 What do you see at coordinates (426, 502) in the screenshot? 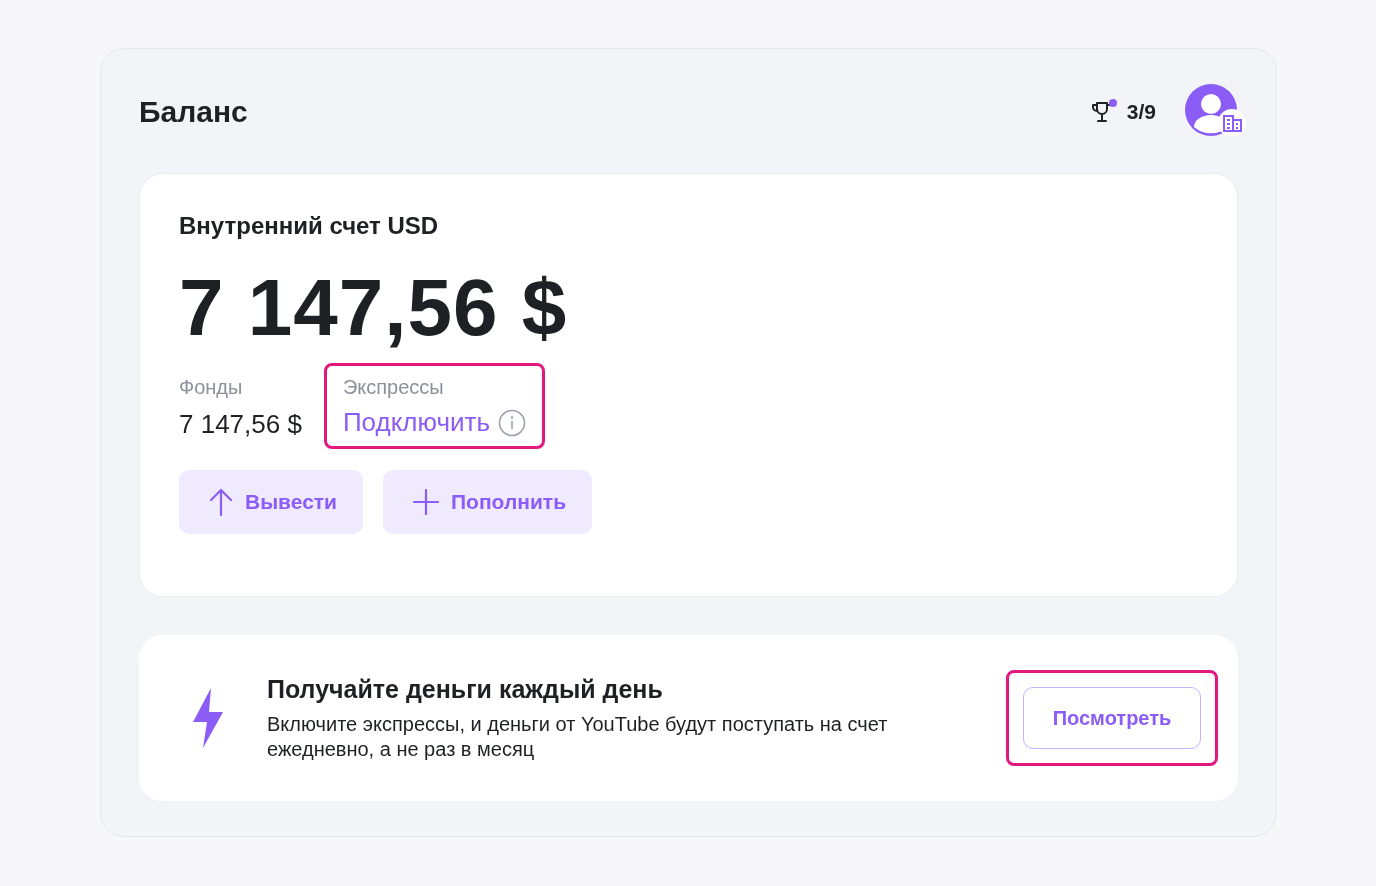
I see `plus-icon` at bounding box center [426, 502].